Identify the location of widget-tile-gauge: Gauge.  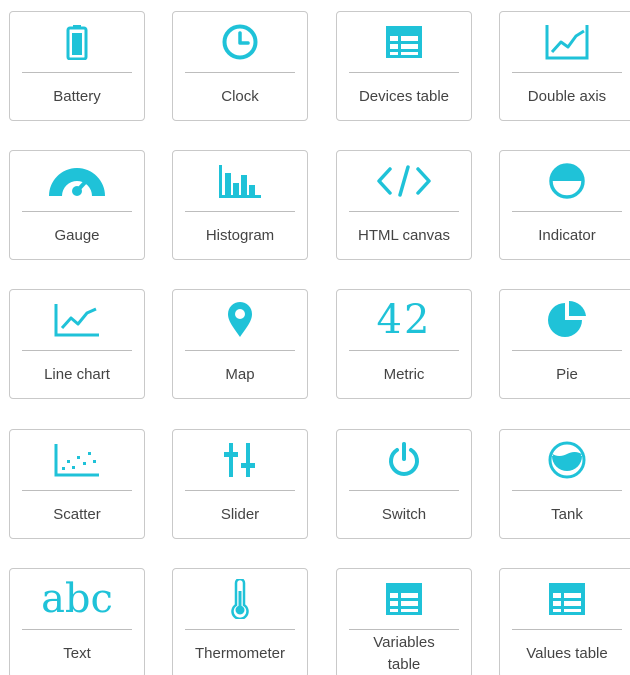
(77, 205).